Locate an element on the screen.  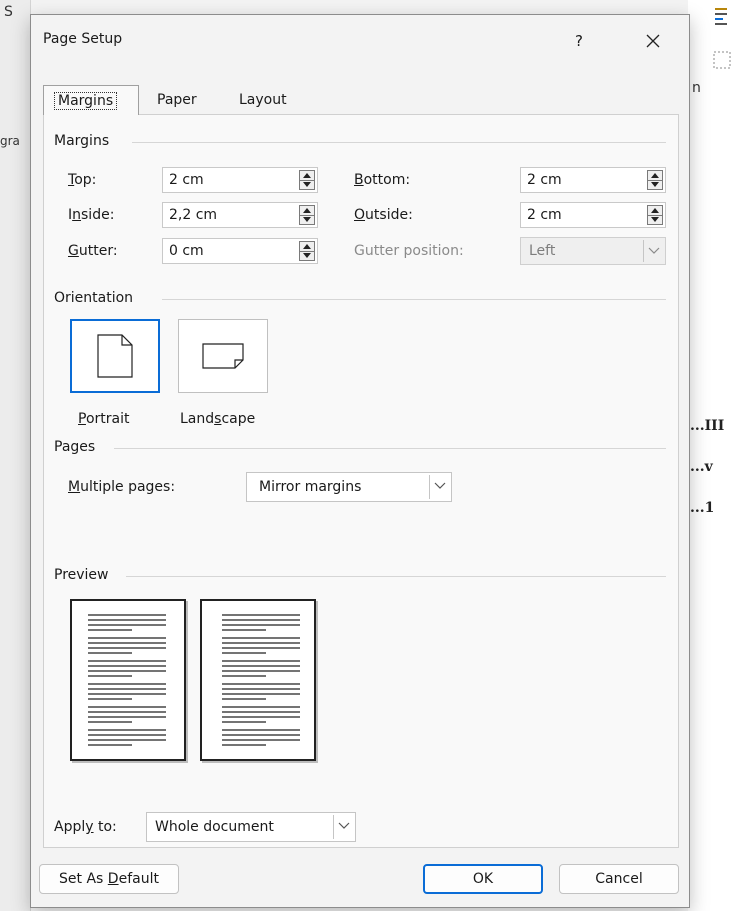
gutter-label: Gutter: is located at coordinates (93, 251).